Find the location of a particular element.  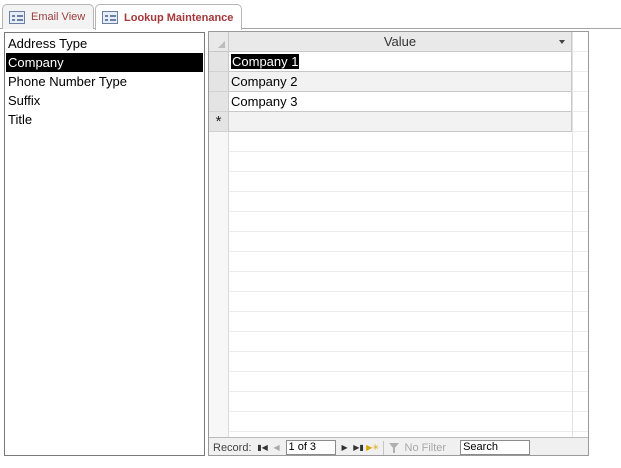

record-label: Record: is located at coordinates (232, 447).